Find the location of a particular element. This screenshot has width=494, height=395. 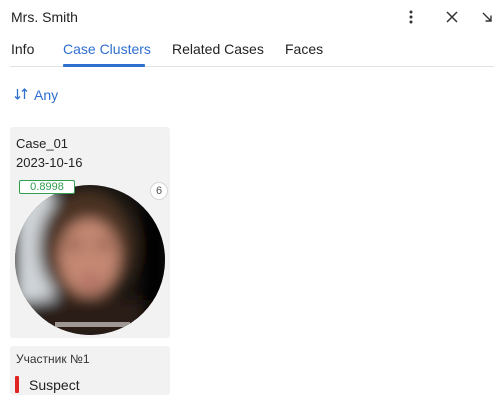

tab-faces: Faces is located at coordinates (304, 49).